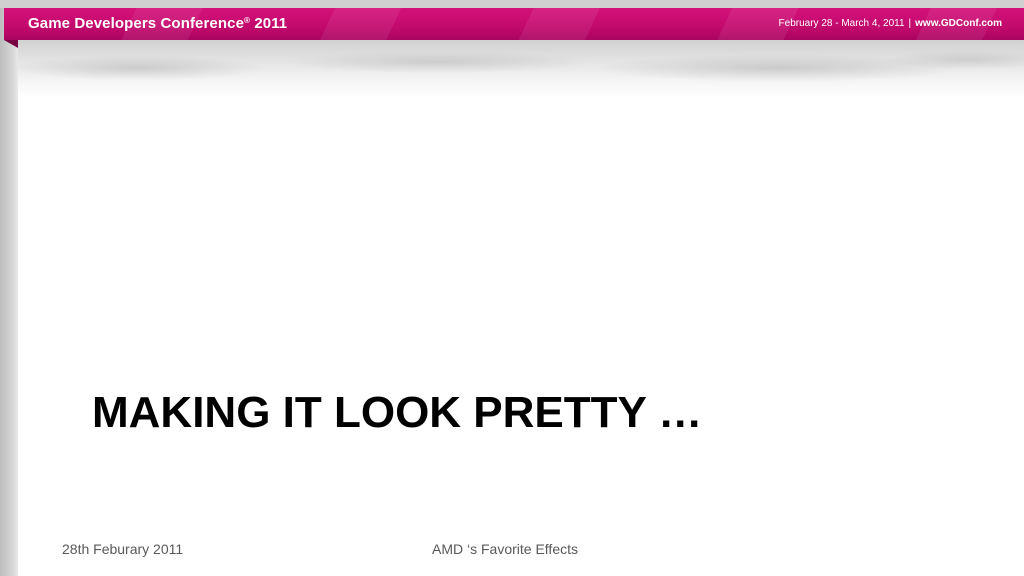 Image resolution: width=1024 pixels, height=576 pixels. I want to click on footer-presentation-title: AMD ‘s Favorite Effects, so click(505, 549).